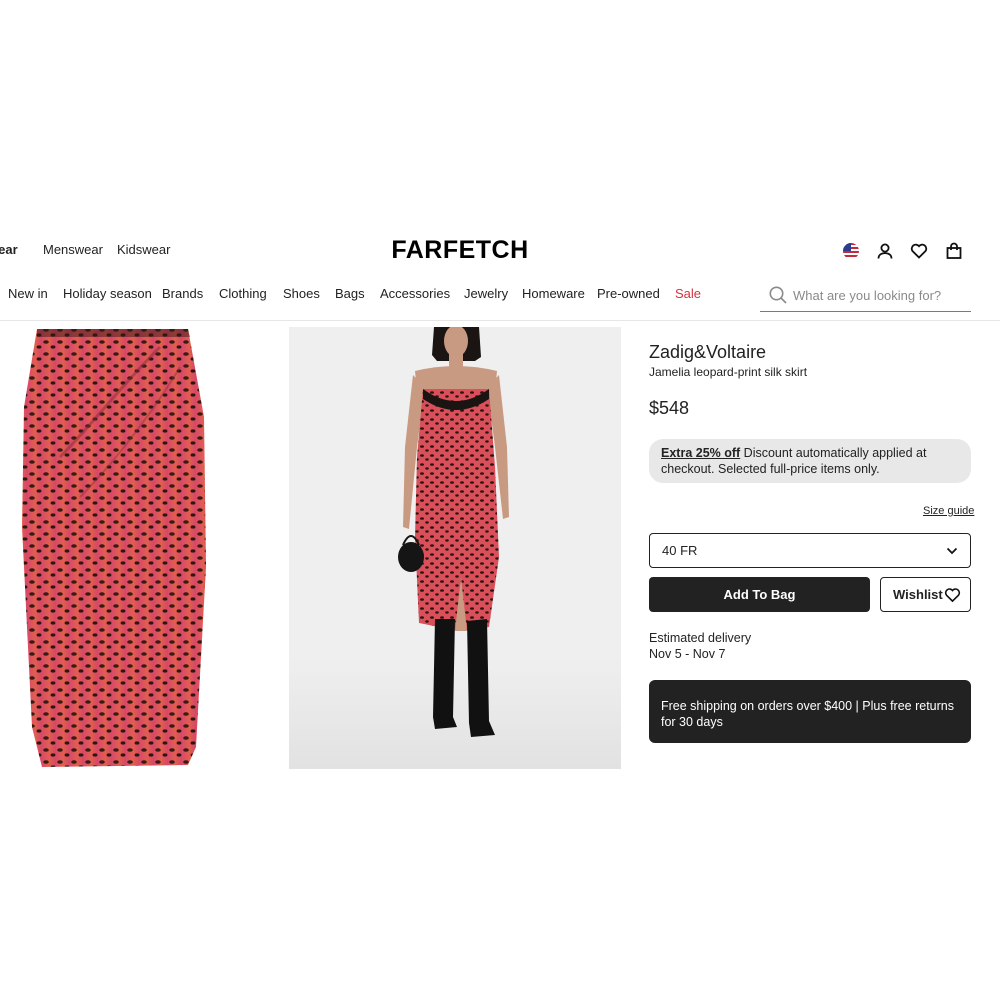  Describe the element at coordinates (954, 251) in the screenshot. I see `shopping-bag-icon` at that location.